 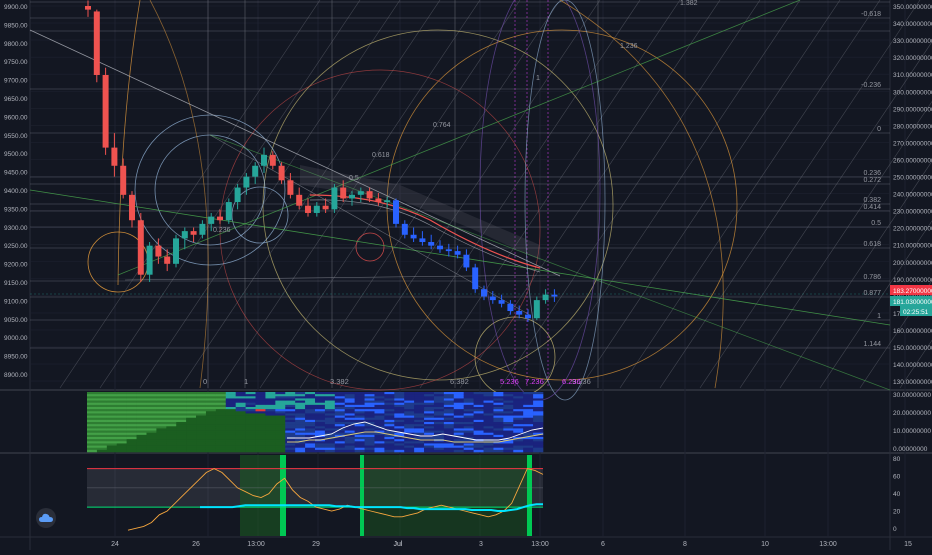 I want to click on fib-inner-label: 0.764, so click(x=442, y=125).